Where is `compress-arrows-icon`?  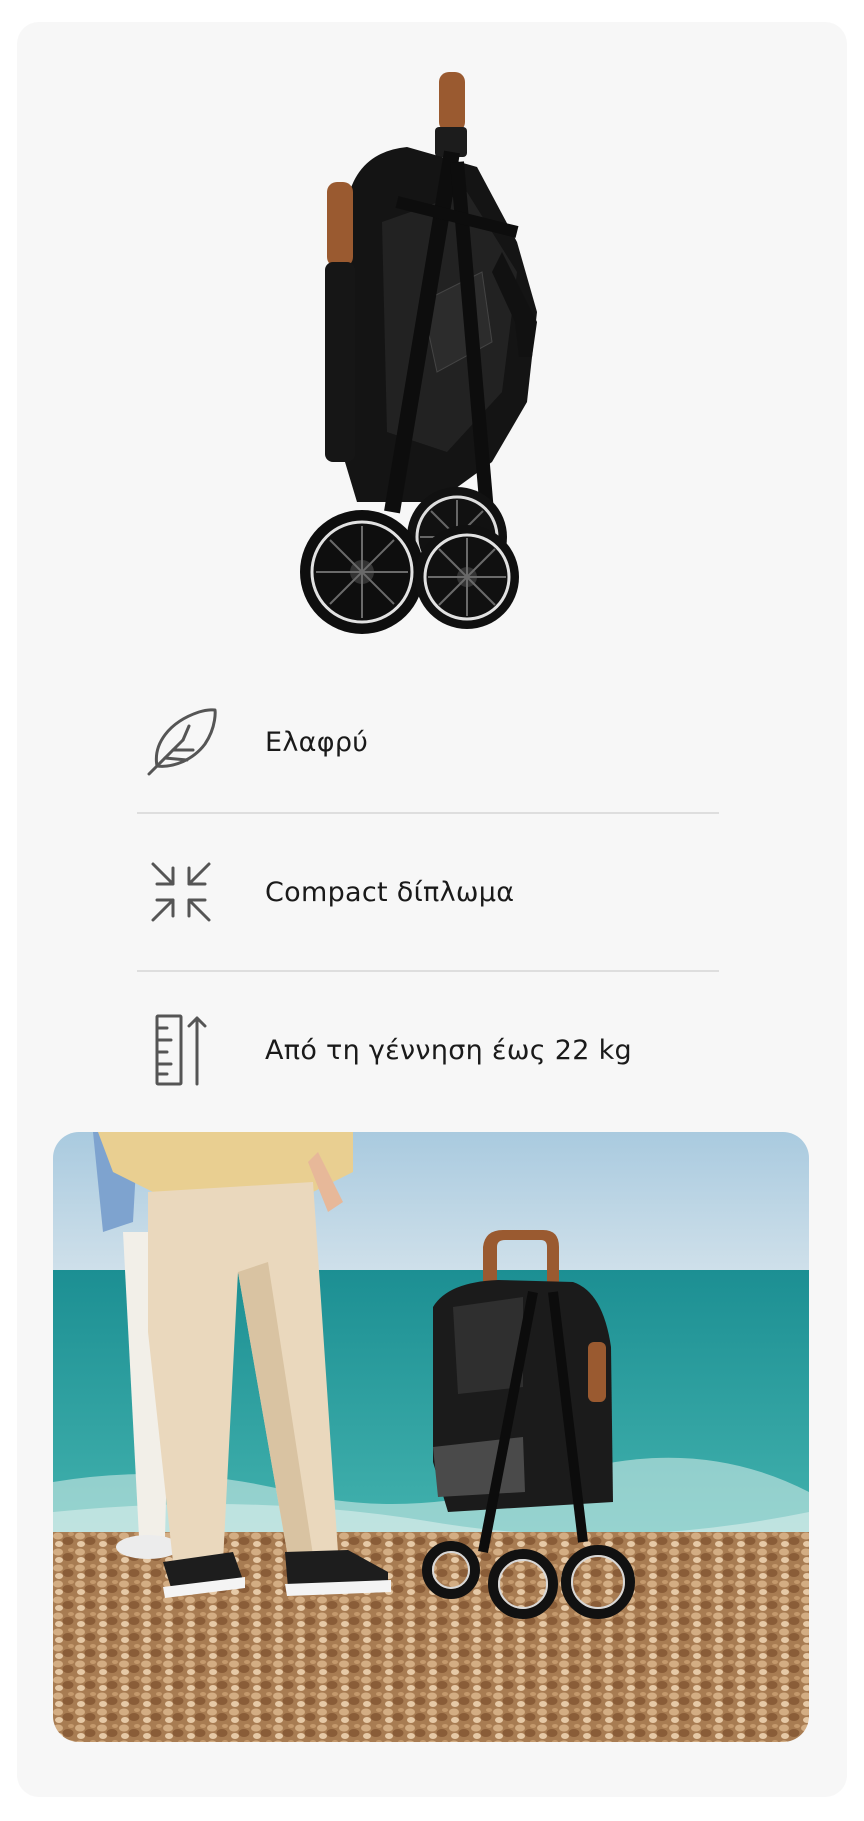 compress-arrows-icon is located at coordinates (181, 892).